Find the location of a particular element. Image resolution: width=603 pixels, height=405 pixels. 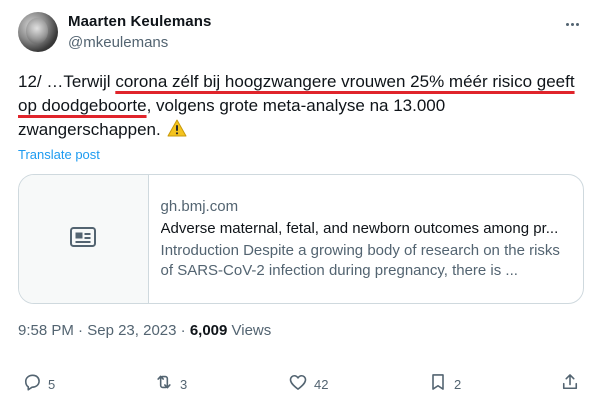

views-label: Views is located at coordinates (249, 330).